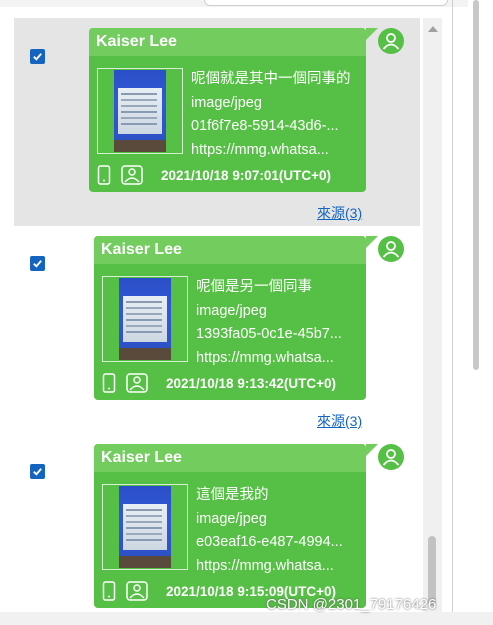 Image resolution: width=493 pixels, height=625 pixels. I want to click on list-scrollbar, so click(432, 315).